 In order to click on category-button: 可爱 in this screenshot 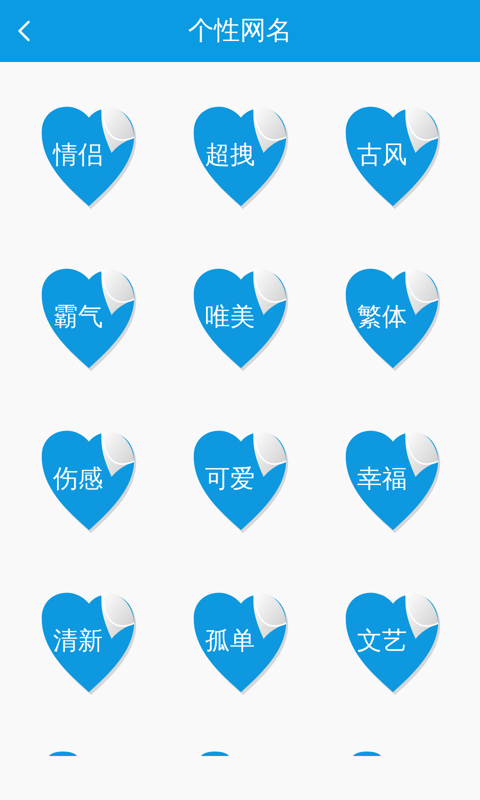, I will do `click(240, 479)`.